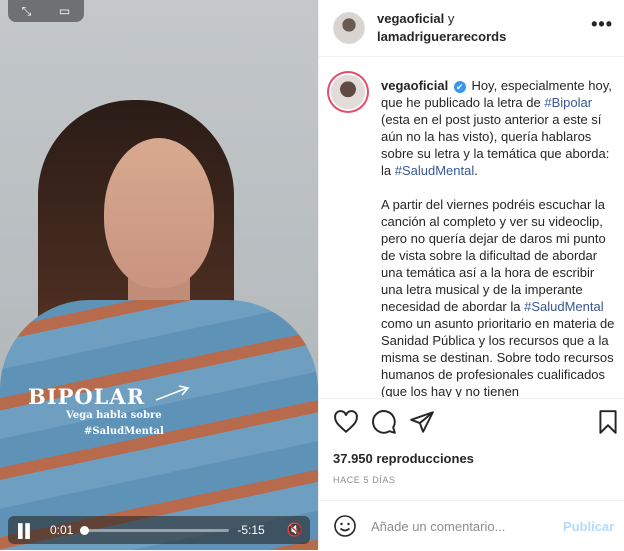 The image size is (624, 551). What do you see at coordinates (62, 530) in the screenshot?
I see `time-current: 0:01` at bounding box center [62, 530].